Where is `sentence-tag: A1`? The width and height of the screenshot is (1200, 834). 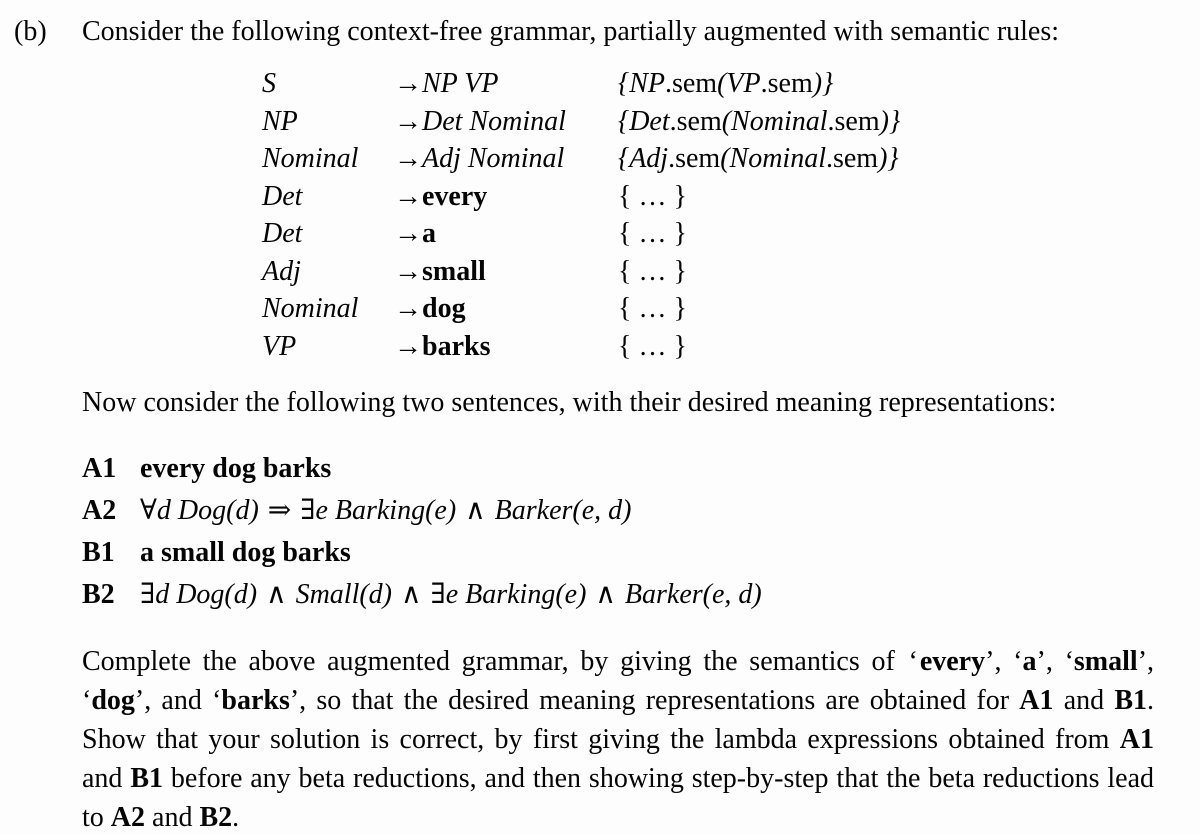 sentence-tag: A1 is located at coordinates (99, 468).